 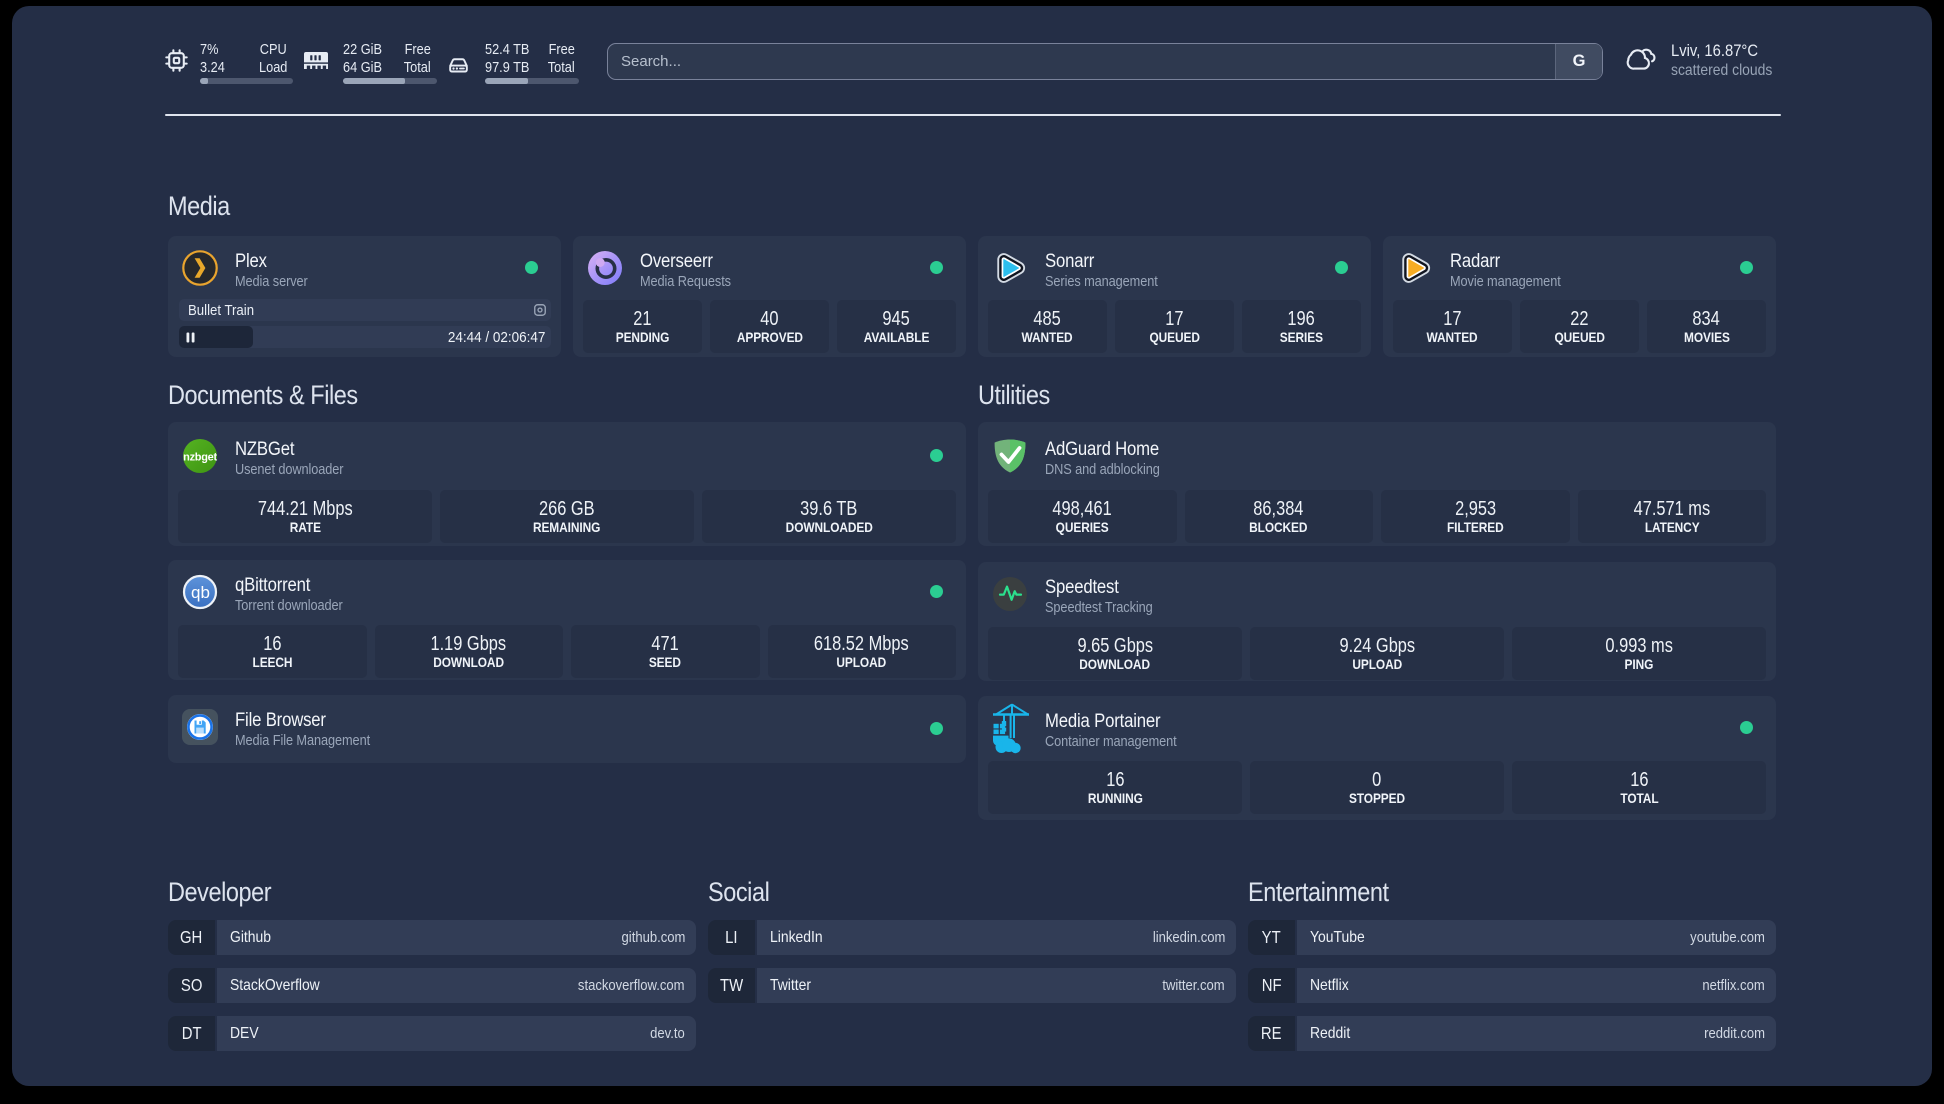 I want to click on svg-text: nzbget, so click(x=200, y=458).